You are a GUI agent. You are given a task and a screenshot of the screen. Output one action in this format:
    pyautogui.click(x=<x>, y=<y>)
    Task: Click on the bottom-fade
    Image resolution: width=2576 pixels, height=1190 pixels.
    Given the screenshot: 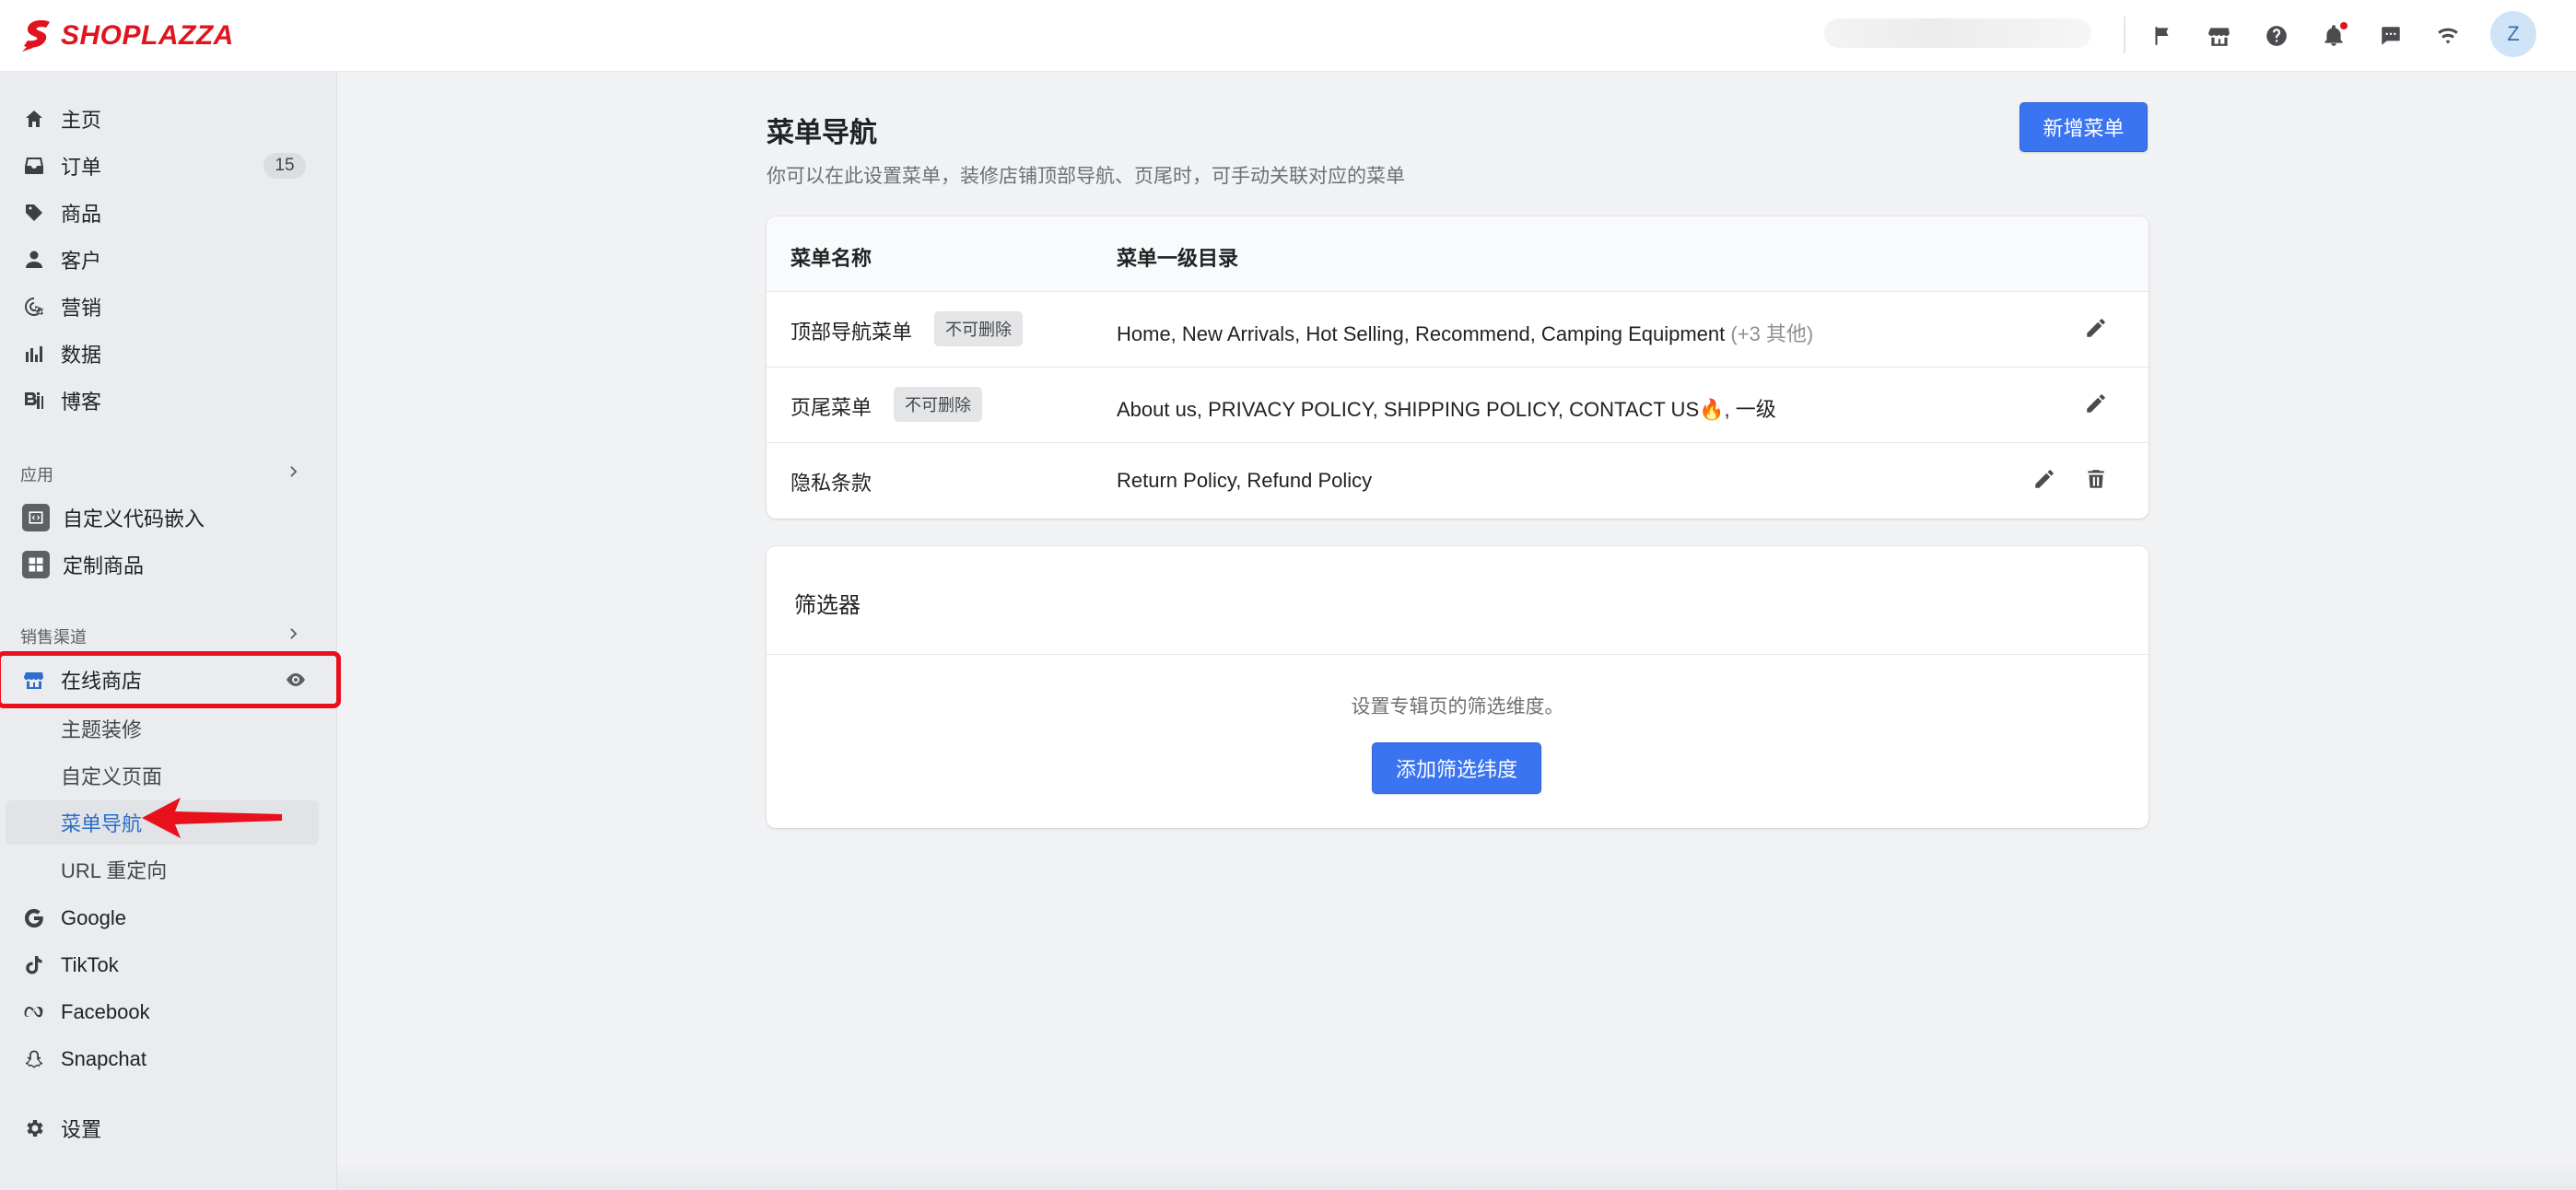 What is the action you would take?
    pyautogui.click(x=1456, y=1176)
    